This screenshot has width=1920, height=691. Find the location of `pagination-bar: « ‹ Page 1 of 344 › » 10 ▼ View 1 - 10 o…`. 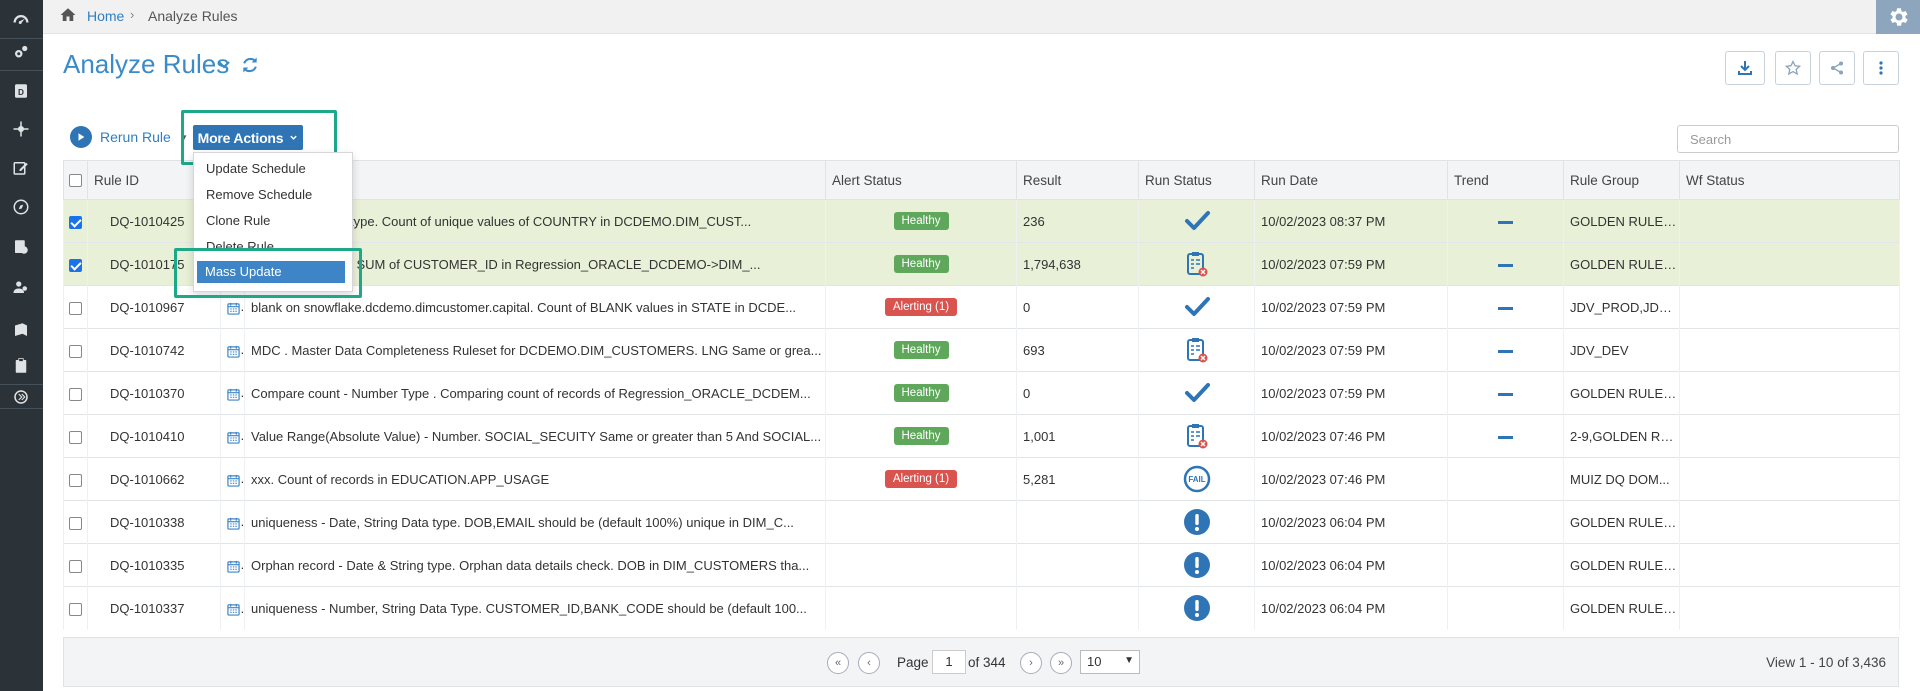

pagination-bar: « ‹ Page 1 of 344 › » 10 ▼ View 1 - 10 o… is located at coordinates (981, 662).